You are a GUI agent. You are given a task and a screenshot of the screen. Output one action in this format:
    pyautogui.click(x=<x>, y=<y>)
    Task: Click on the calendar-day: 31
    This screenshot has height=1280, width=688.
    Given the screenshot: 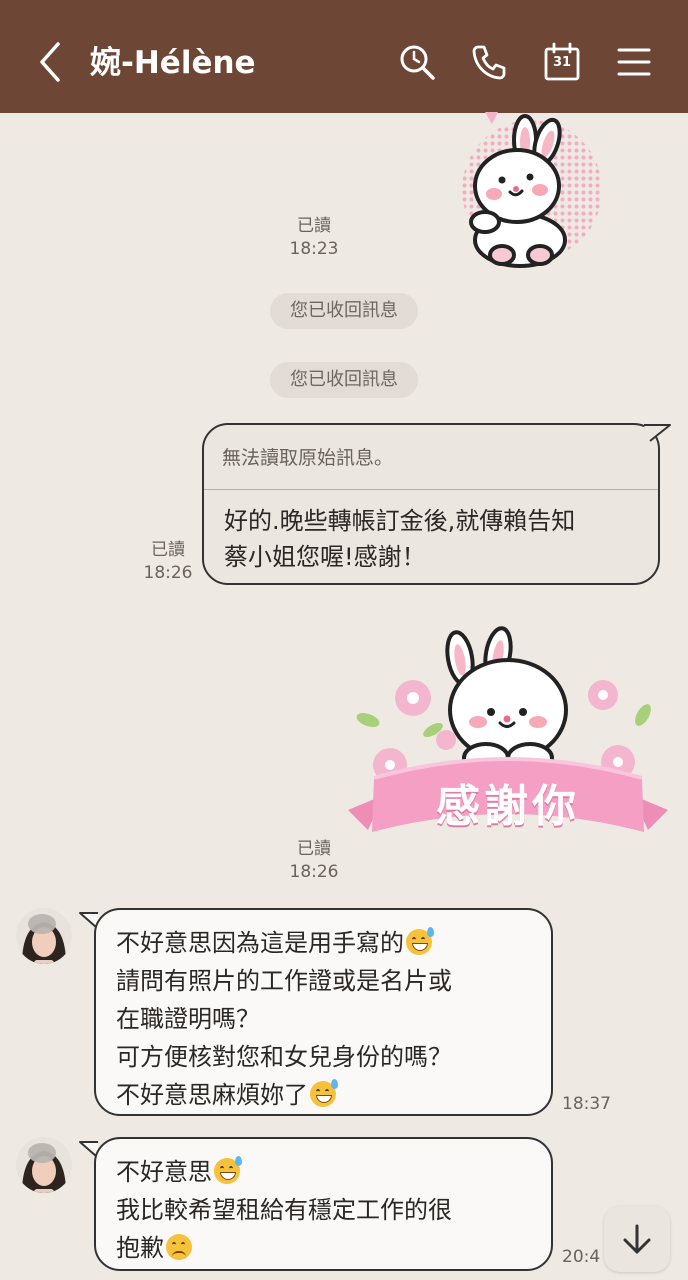 What is the action you would take?
    pyautogui.click(x=562, y=62)
    